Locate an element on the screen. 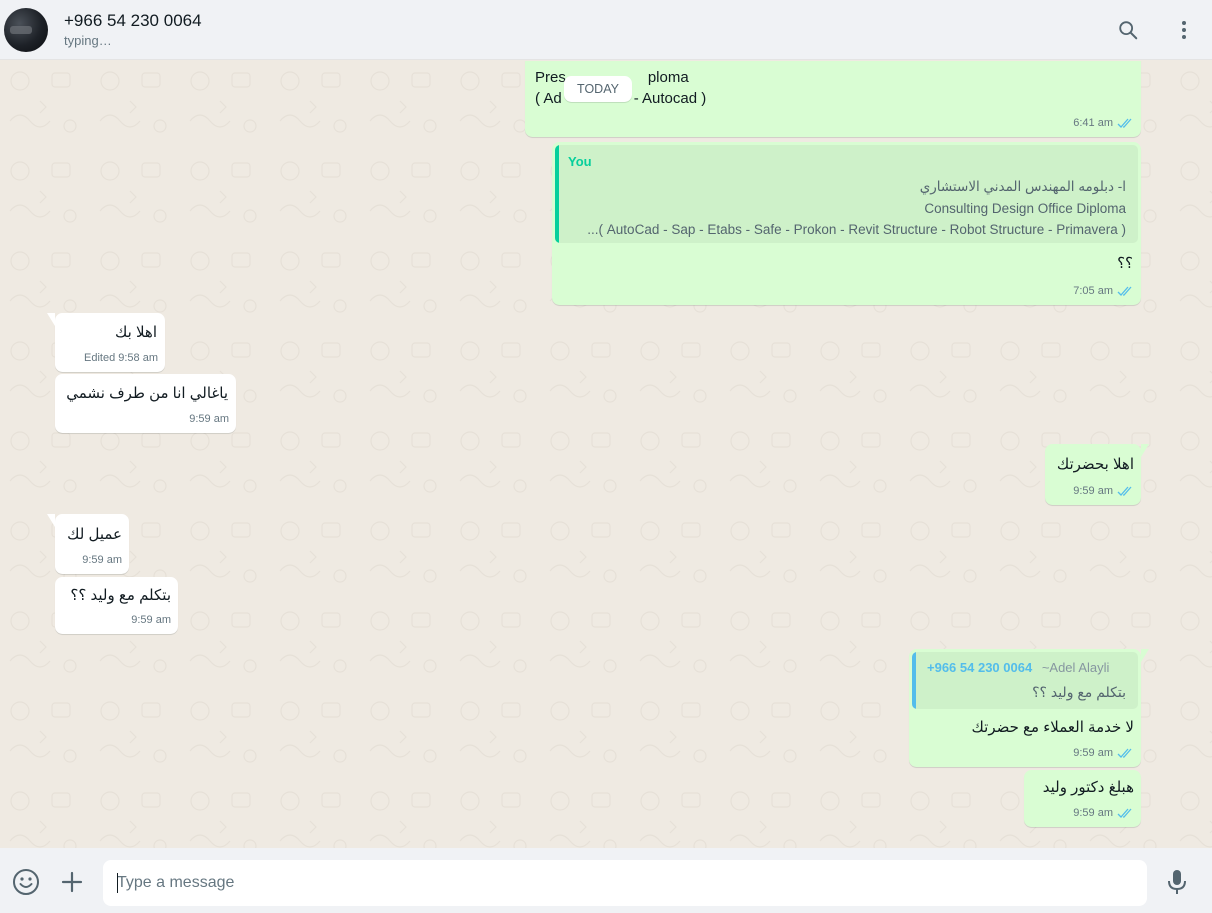  quote-author: +966 54 230 0064 ~Adel Alayli is located at coordinates (1018, 667).